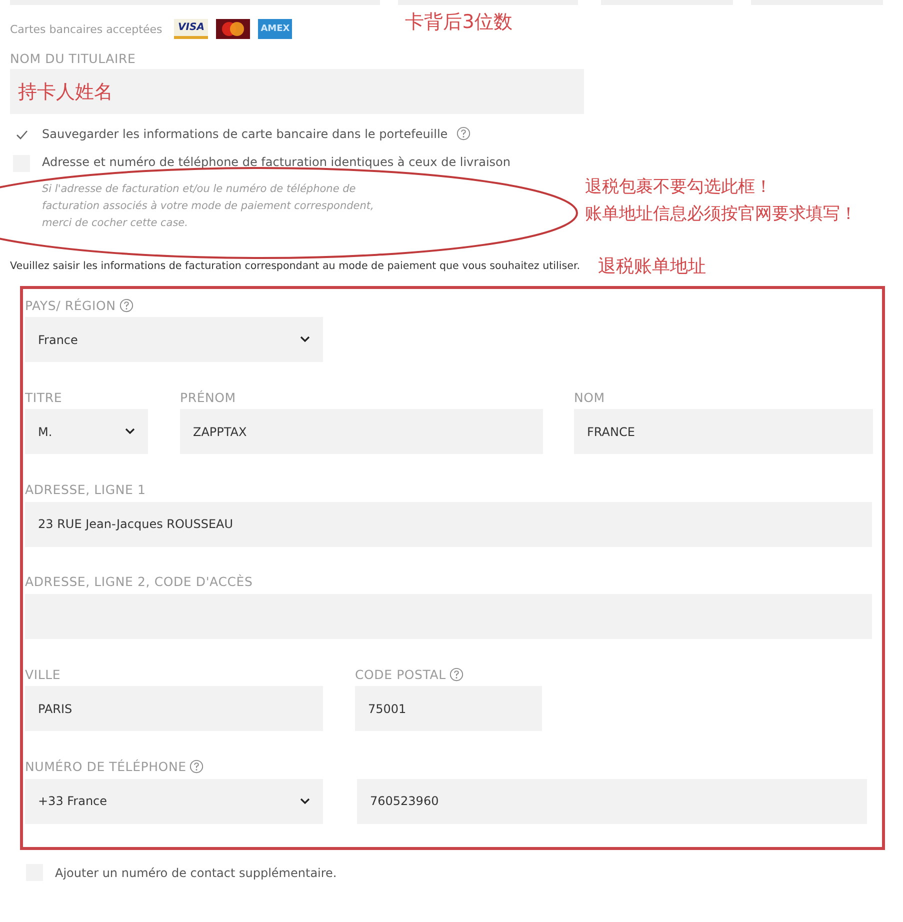  I want to click on input-field: 持卡人姓名, so click(297, 91).